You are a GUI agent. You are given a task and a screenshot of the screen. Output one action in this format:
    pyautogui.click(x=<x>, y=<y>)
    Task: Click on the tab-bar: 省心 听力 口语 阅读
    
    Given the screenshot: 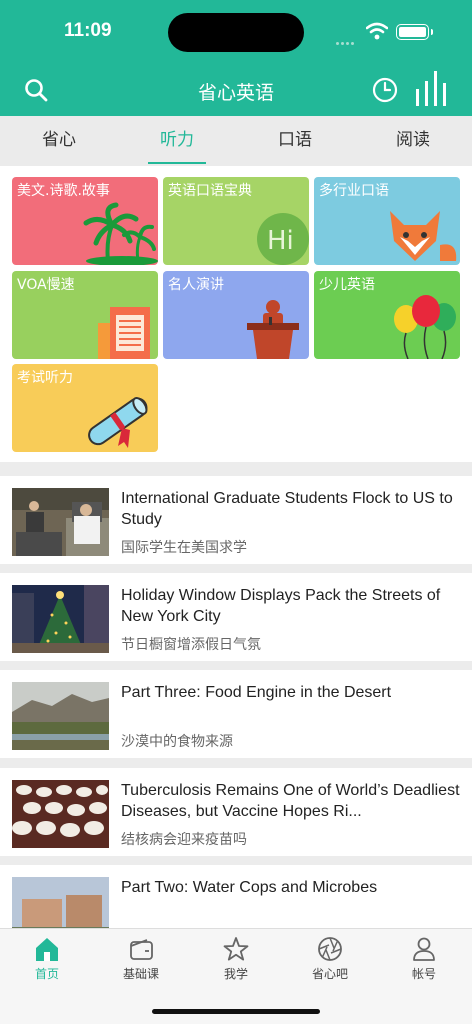 What is the action you would take?
    pyautogui.click(x=236, y=141)
    